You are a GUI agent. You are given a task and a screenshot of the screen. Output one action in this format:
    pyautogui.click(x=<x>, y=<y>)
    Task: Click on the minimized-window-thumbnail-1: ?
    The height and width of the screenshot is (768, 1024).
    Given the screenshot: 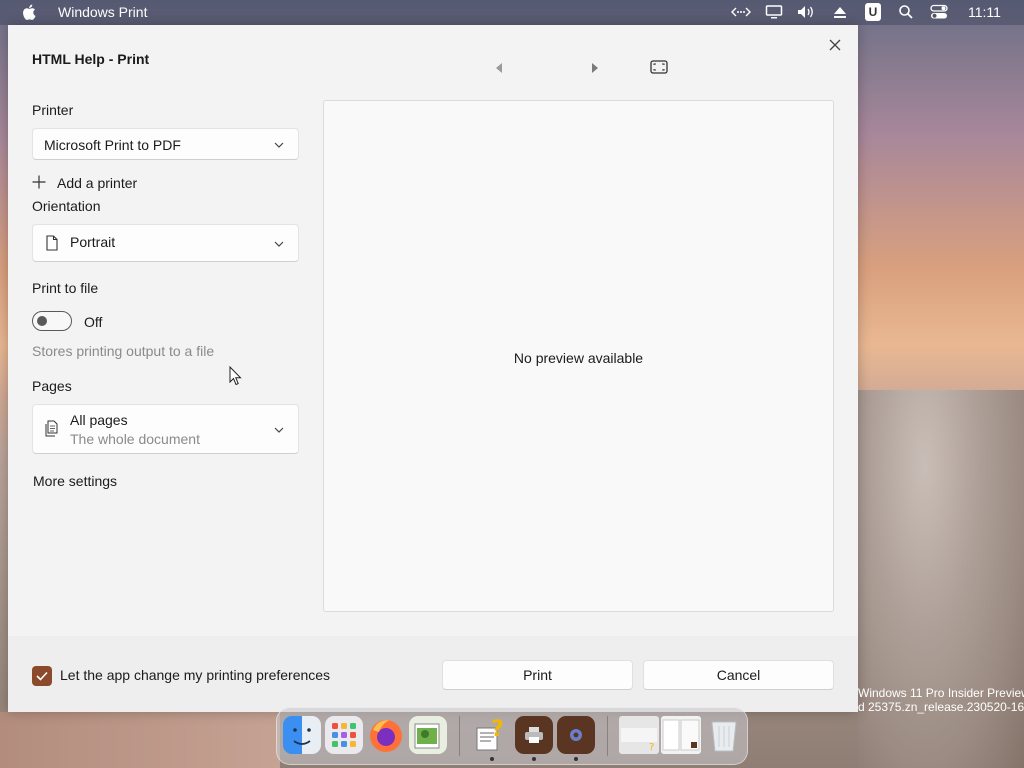 What is the action you would take?
    pyautogui.click(x=639, y=735)
    